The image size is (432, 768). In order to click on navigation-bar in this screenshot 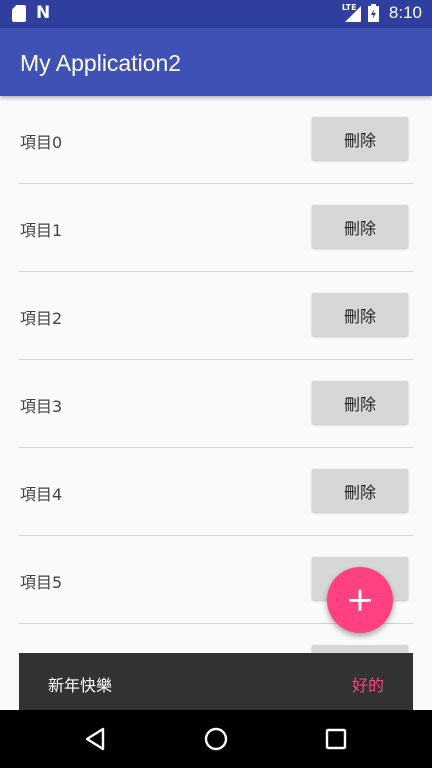, I will do `click(216, 739)`.